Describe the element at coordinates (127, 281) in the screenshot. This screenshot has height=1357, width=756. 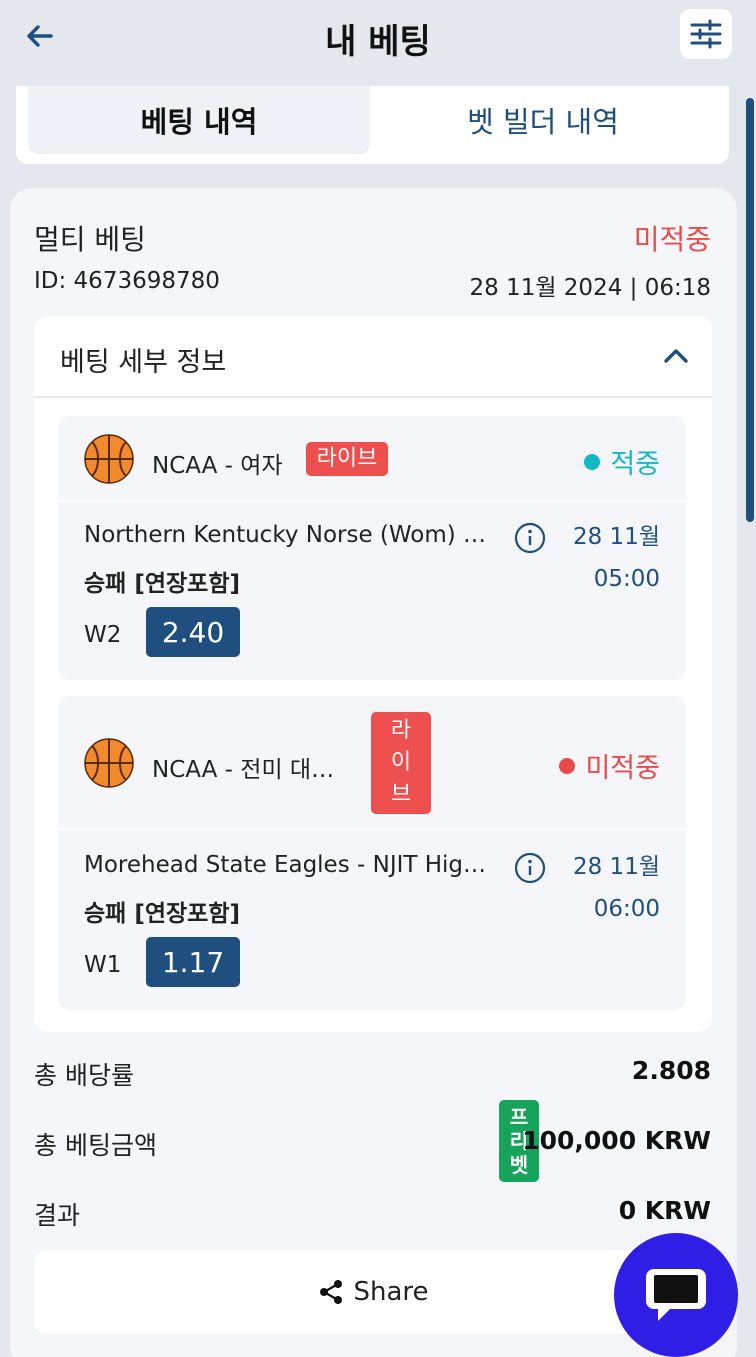
I see `bet-id: ID: 4673698780` at that location.